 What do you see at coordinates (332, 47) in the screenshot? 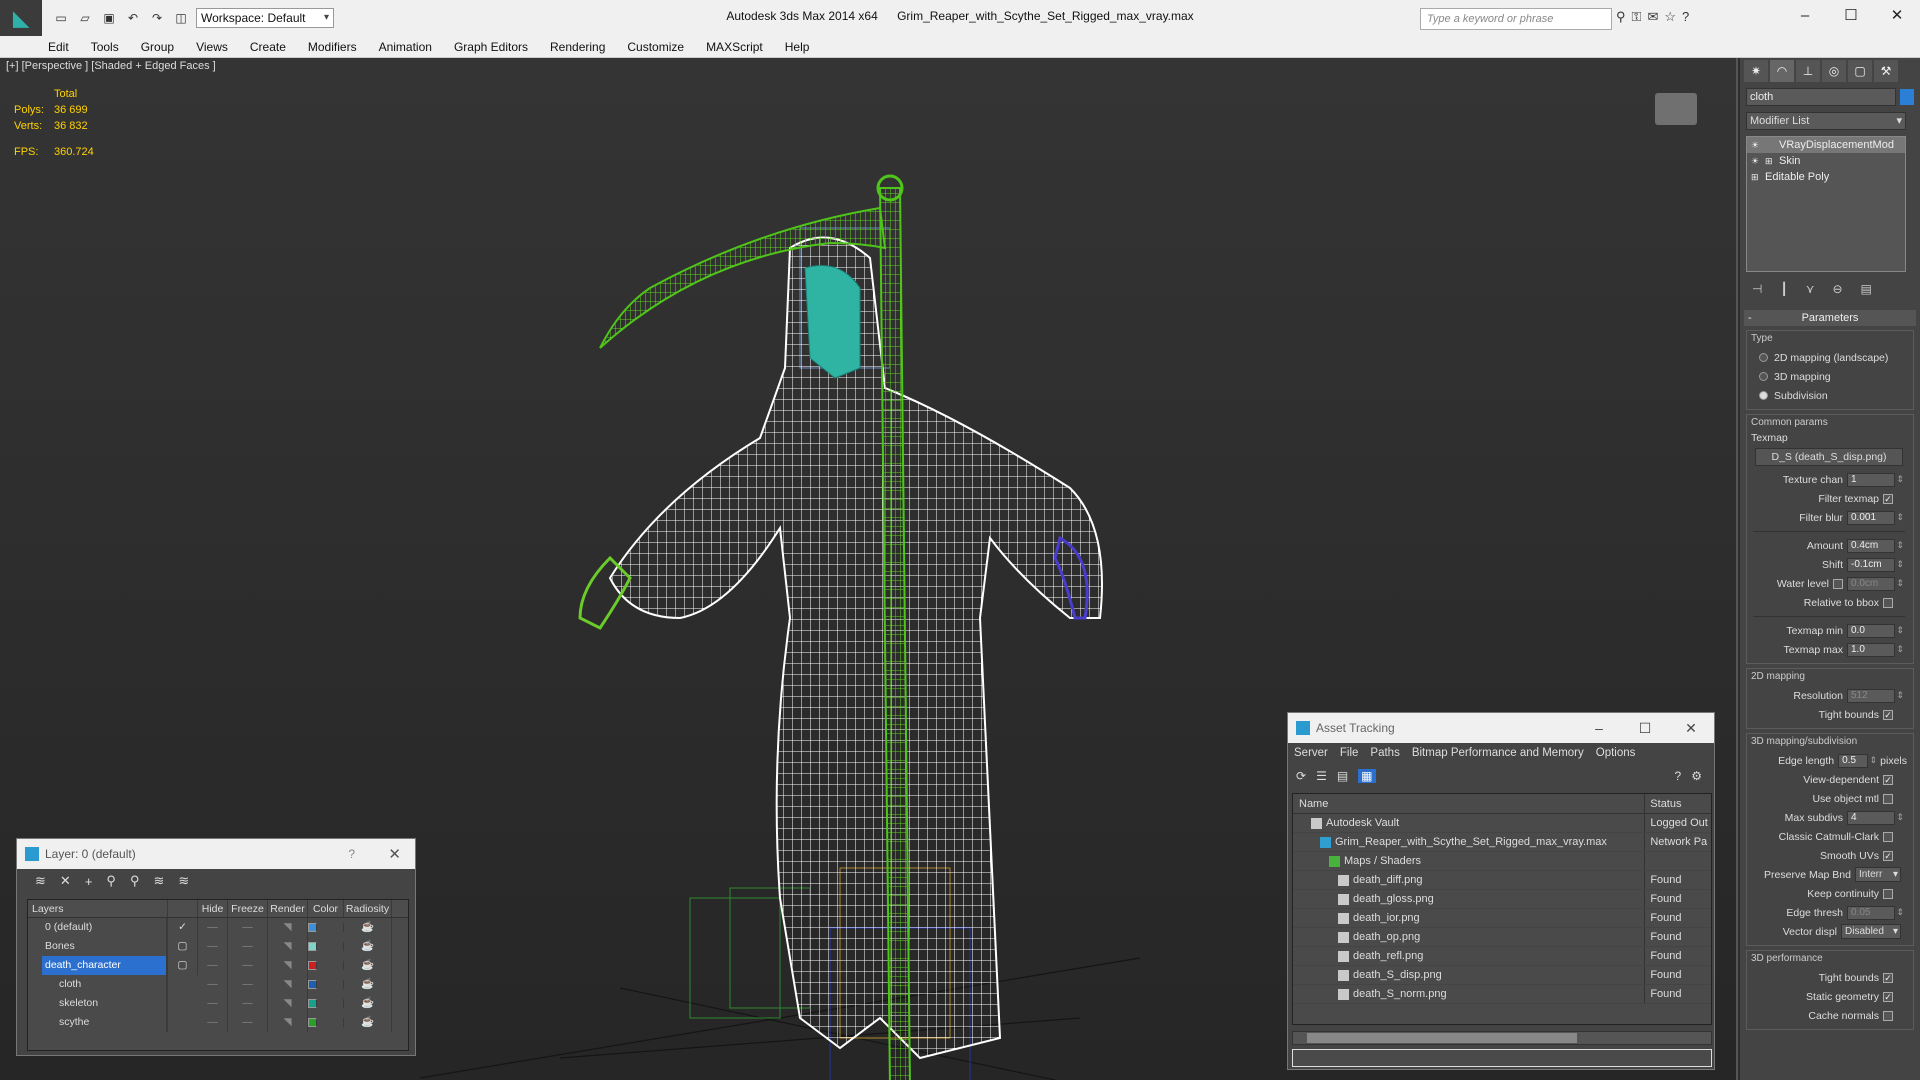
I see `menu-modifiers: Modifiers` at bounding box center [332, 47].